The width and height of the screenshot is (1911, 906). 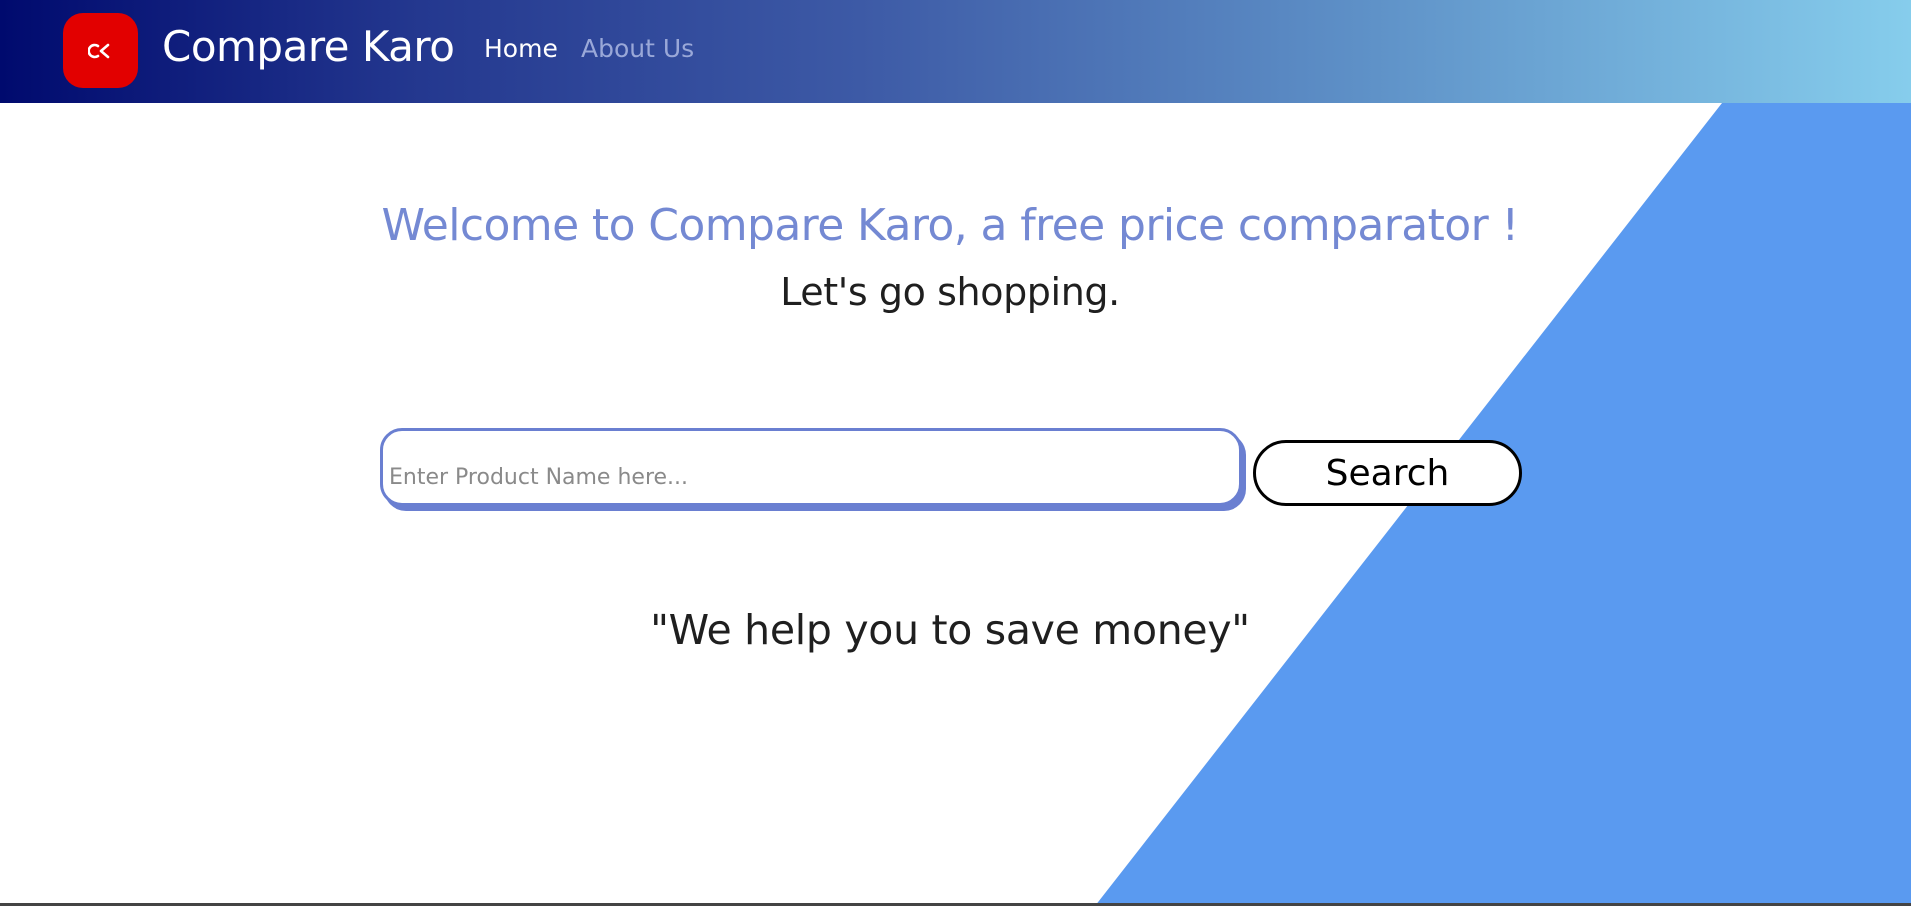 I want to click on product-search-input, so click(x=811, y=467).